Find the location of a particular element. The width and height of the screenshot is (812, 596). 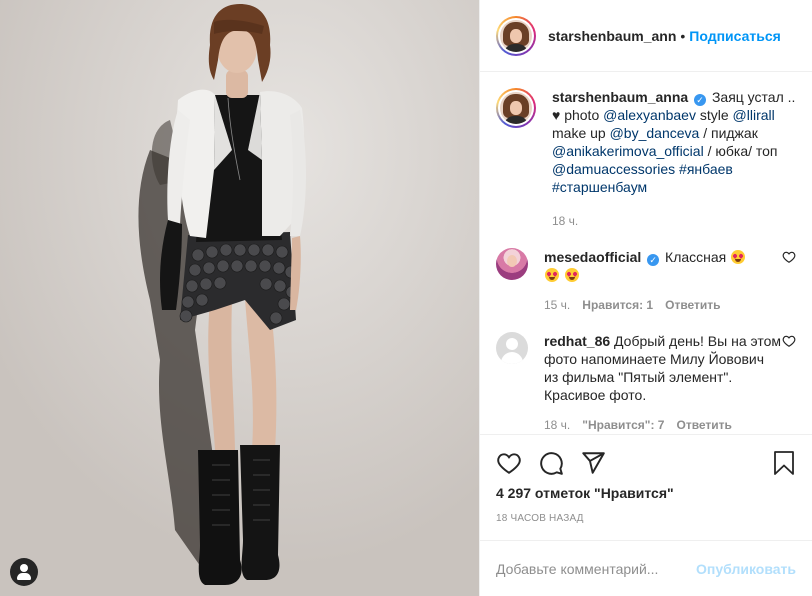

mention-link: @damuaccessories is located at coordinates (613, 169).